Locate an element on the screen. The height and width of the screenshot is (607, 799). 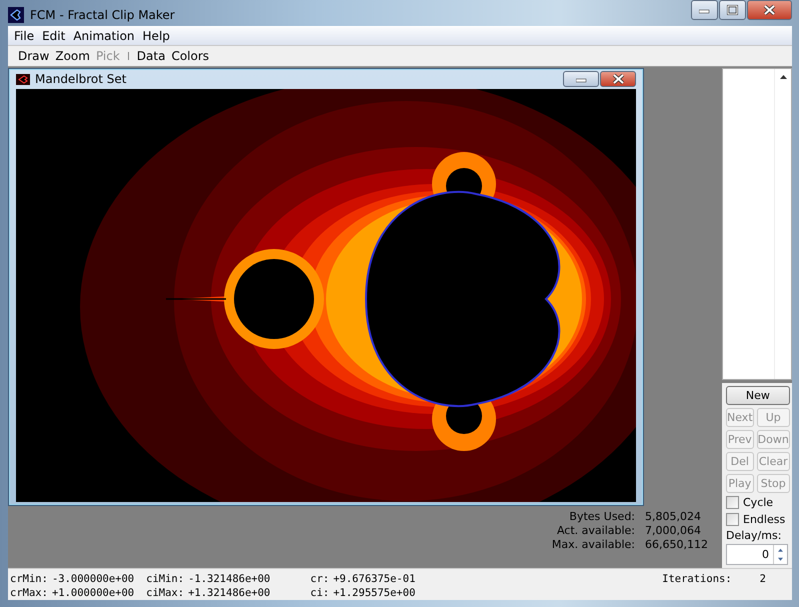
status-value: +9.676375e-01 is located at coordinates (374, 579).